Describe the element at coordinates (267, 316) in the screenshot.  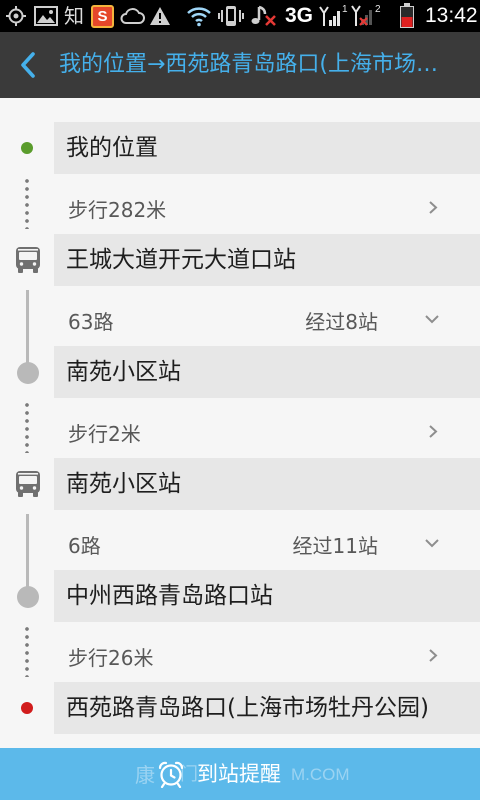
I see `bus-cell: 63路 经过8站` at that location.